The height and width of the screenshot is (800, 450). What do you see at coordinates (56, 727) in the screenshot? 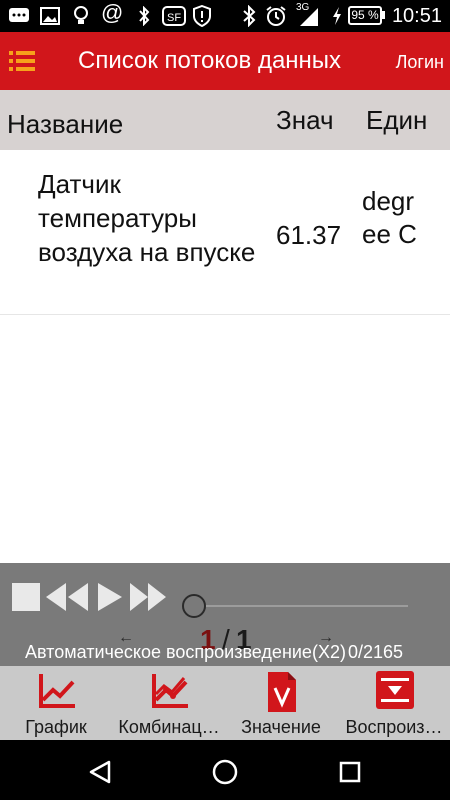
I see `tool-graph-label: График` at bounding box center [56, 727].